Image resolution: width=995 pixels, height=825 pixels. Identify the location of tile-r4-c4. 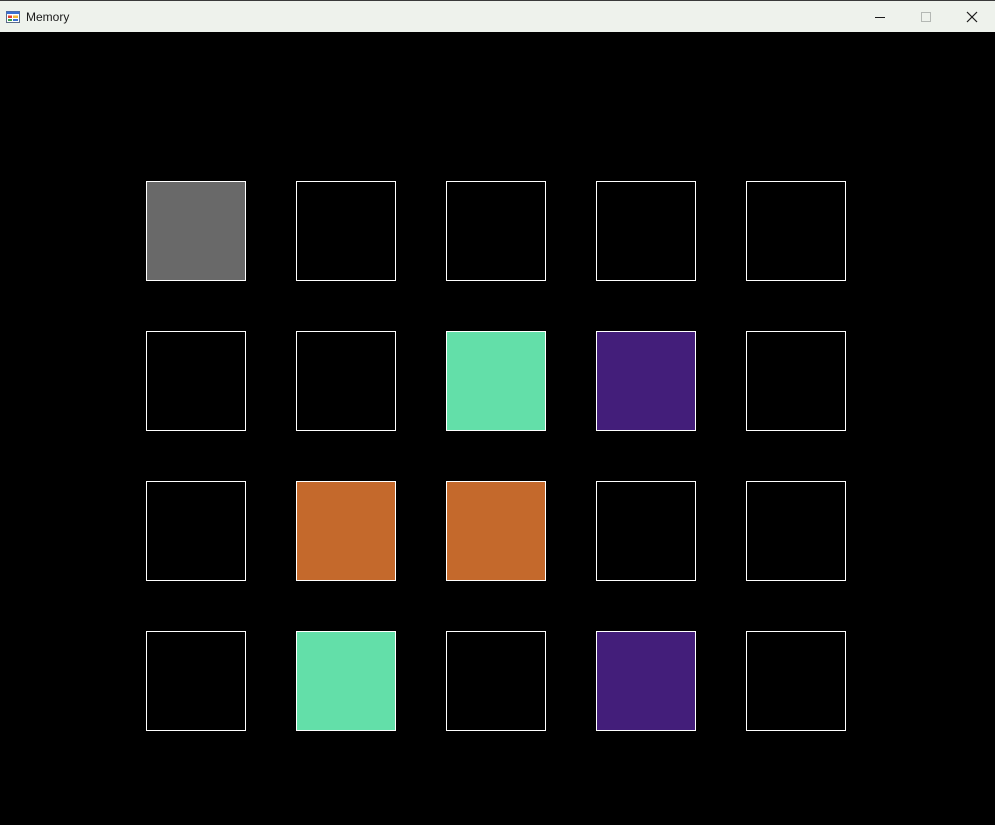
(646, 681).